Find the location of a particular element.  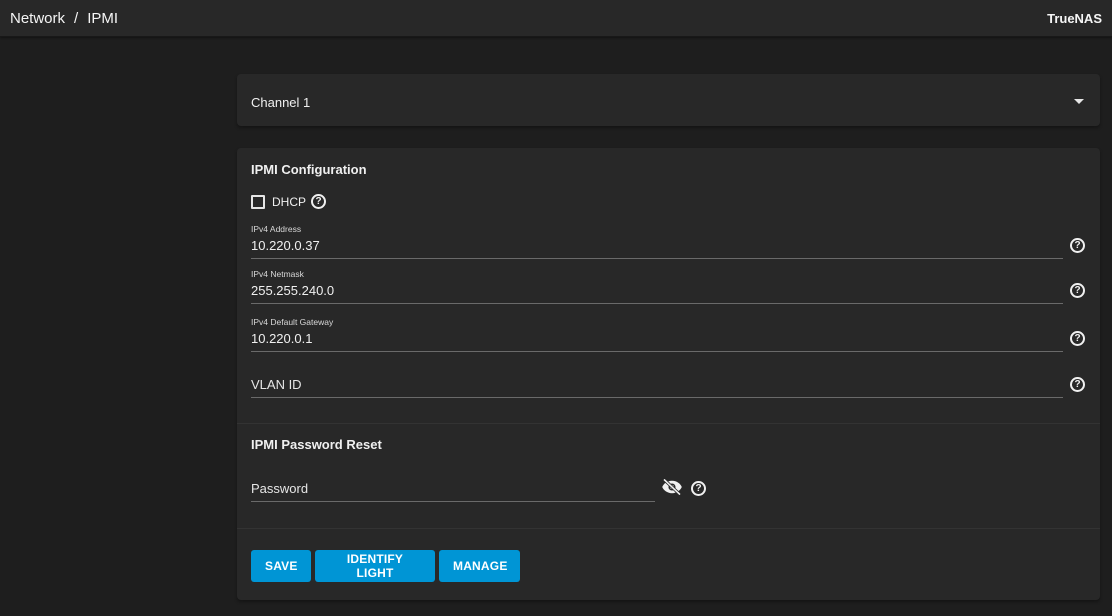

ipv4-netmask-label: IPv4 Netmask is located at coordinates (277, 274).